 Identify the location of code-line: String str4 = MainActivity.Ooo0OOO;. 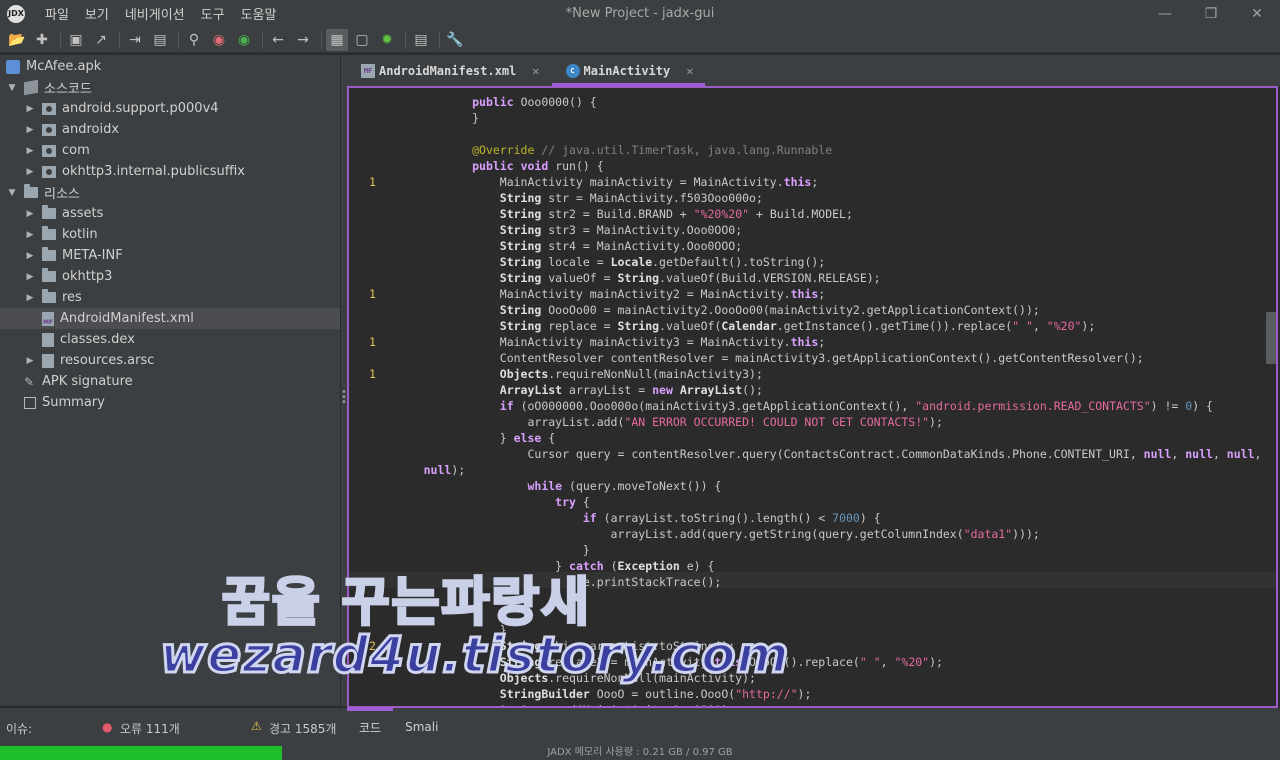
(565, 246).